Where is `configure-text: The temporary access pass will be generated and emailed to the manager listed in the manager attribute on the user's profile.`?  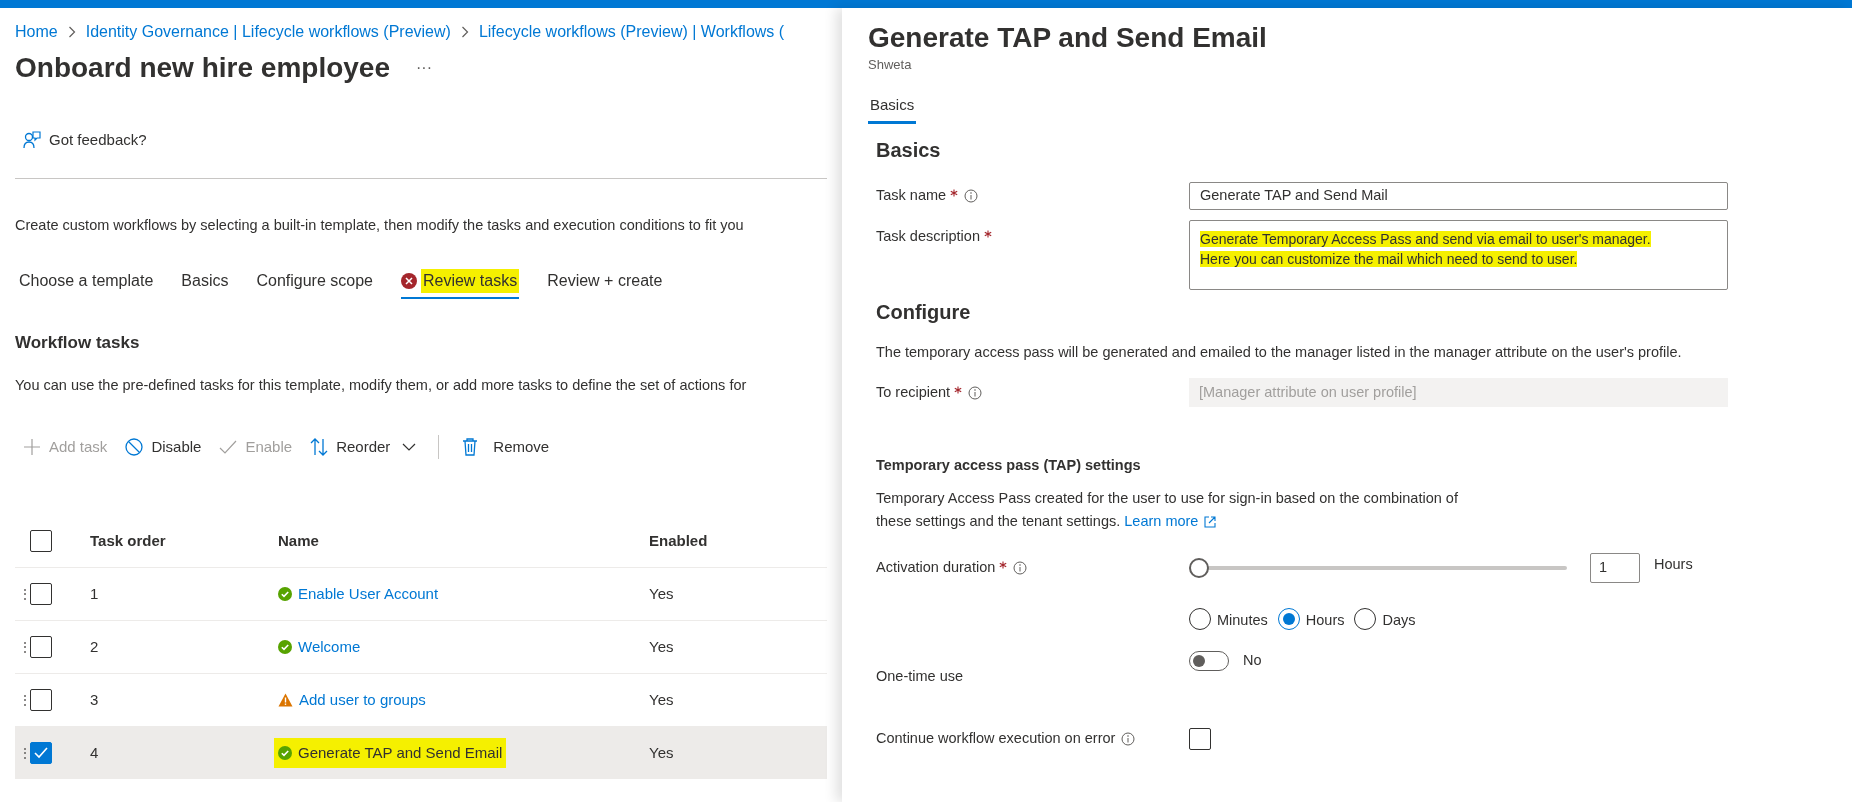
configure-text: The temporary access pass will be generated and emailed to the manager listed in the manager attribute on the user's profile. is located at coordinates (1279, 352).